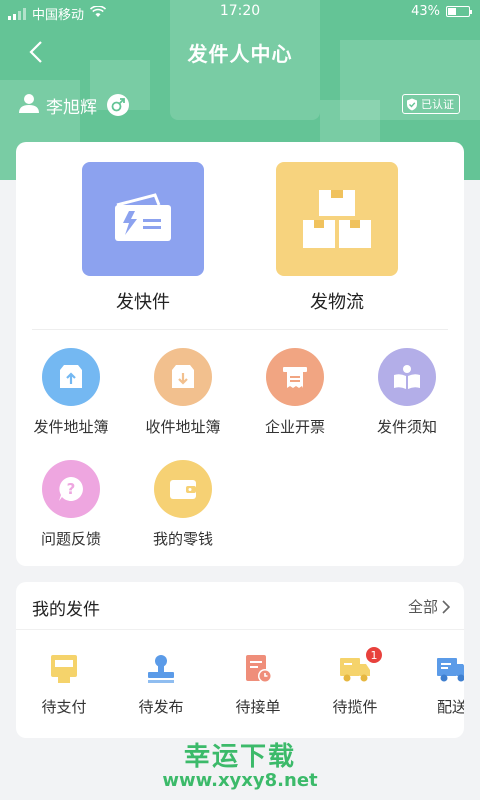  Describe the element at coordinates (143, 302) in the screenshot. I see `send-express-label: 发快件` at that location.